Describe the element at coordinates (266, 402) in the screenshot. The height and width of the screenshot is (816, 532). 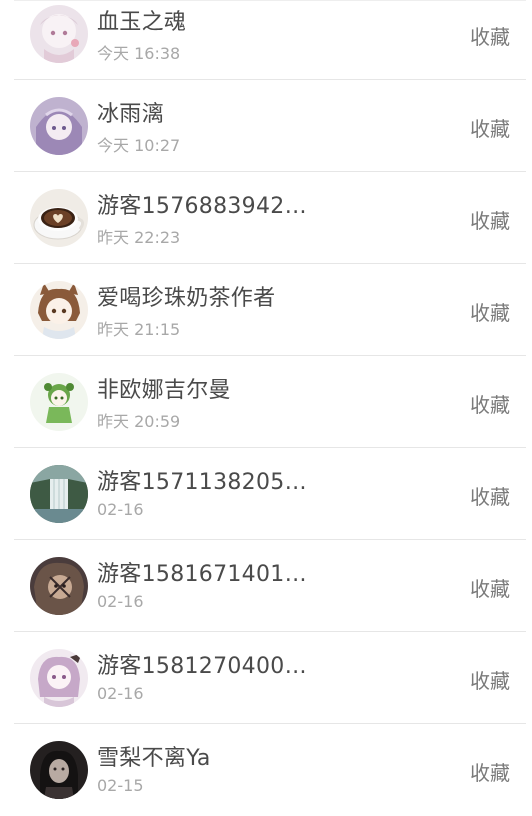
I see `list-item: 非欧娜吉尔曼 昨天 20:59 收藏` at that location.